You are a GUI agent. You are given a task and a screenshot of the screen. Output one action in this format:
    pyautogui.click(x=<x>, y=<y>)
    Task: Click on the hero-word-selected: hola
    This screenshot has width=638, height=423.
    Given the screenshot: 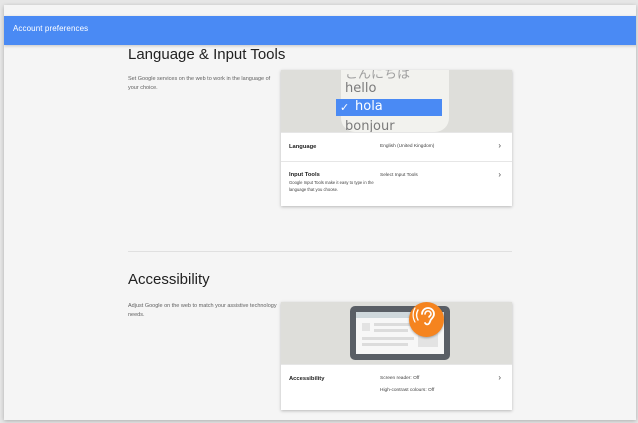 What is the action you would take?
    pyautogui.click(x=369, y=106)
    